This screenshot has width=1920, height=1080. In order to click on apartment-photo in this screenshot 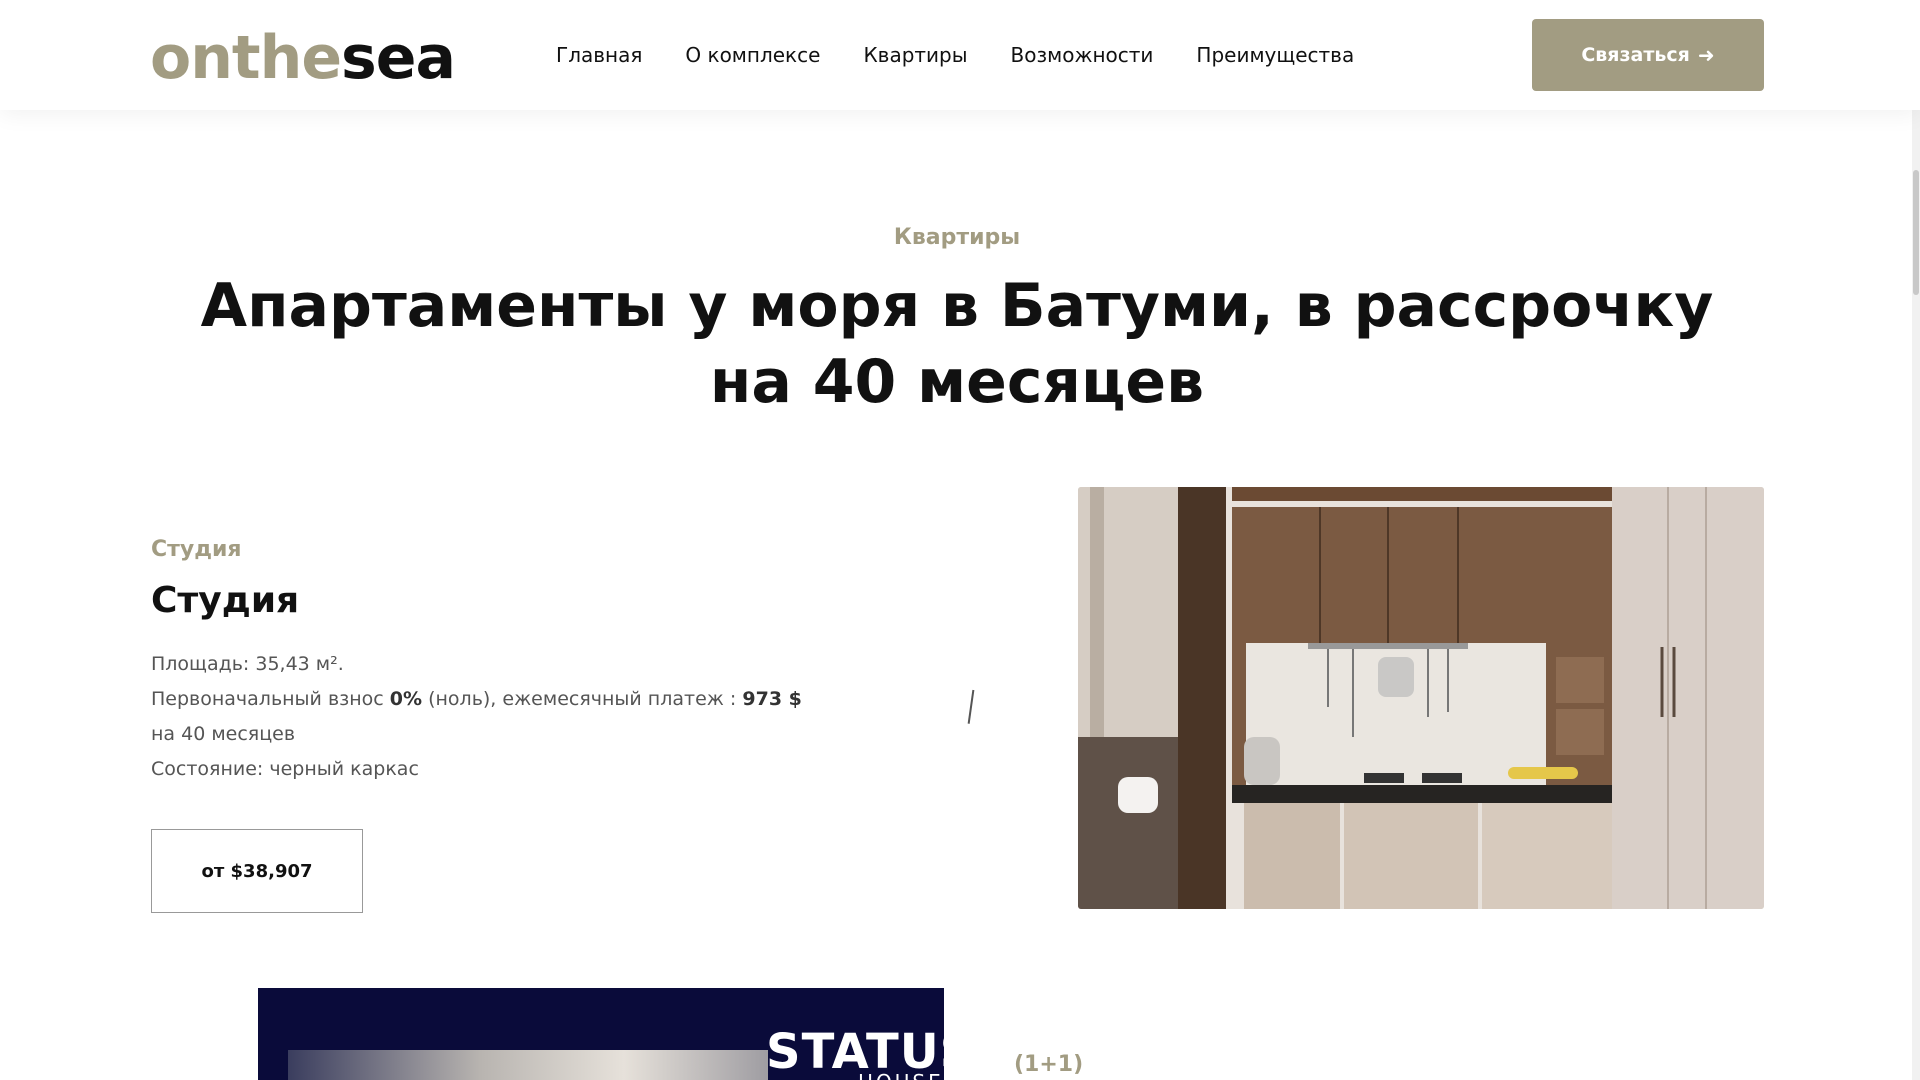, I will do `click(1421, 698)`.